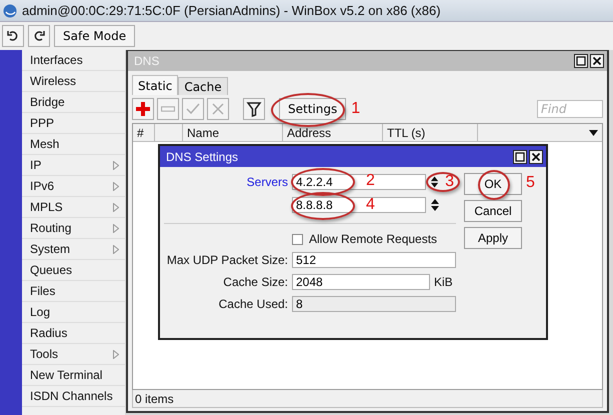  I want to click on annotation-number: 4, so click(370, 204).